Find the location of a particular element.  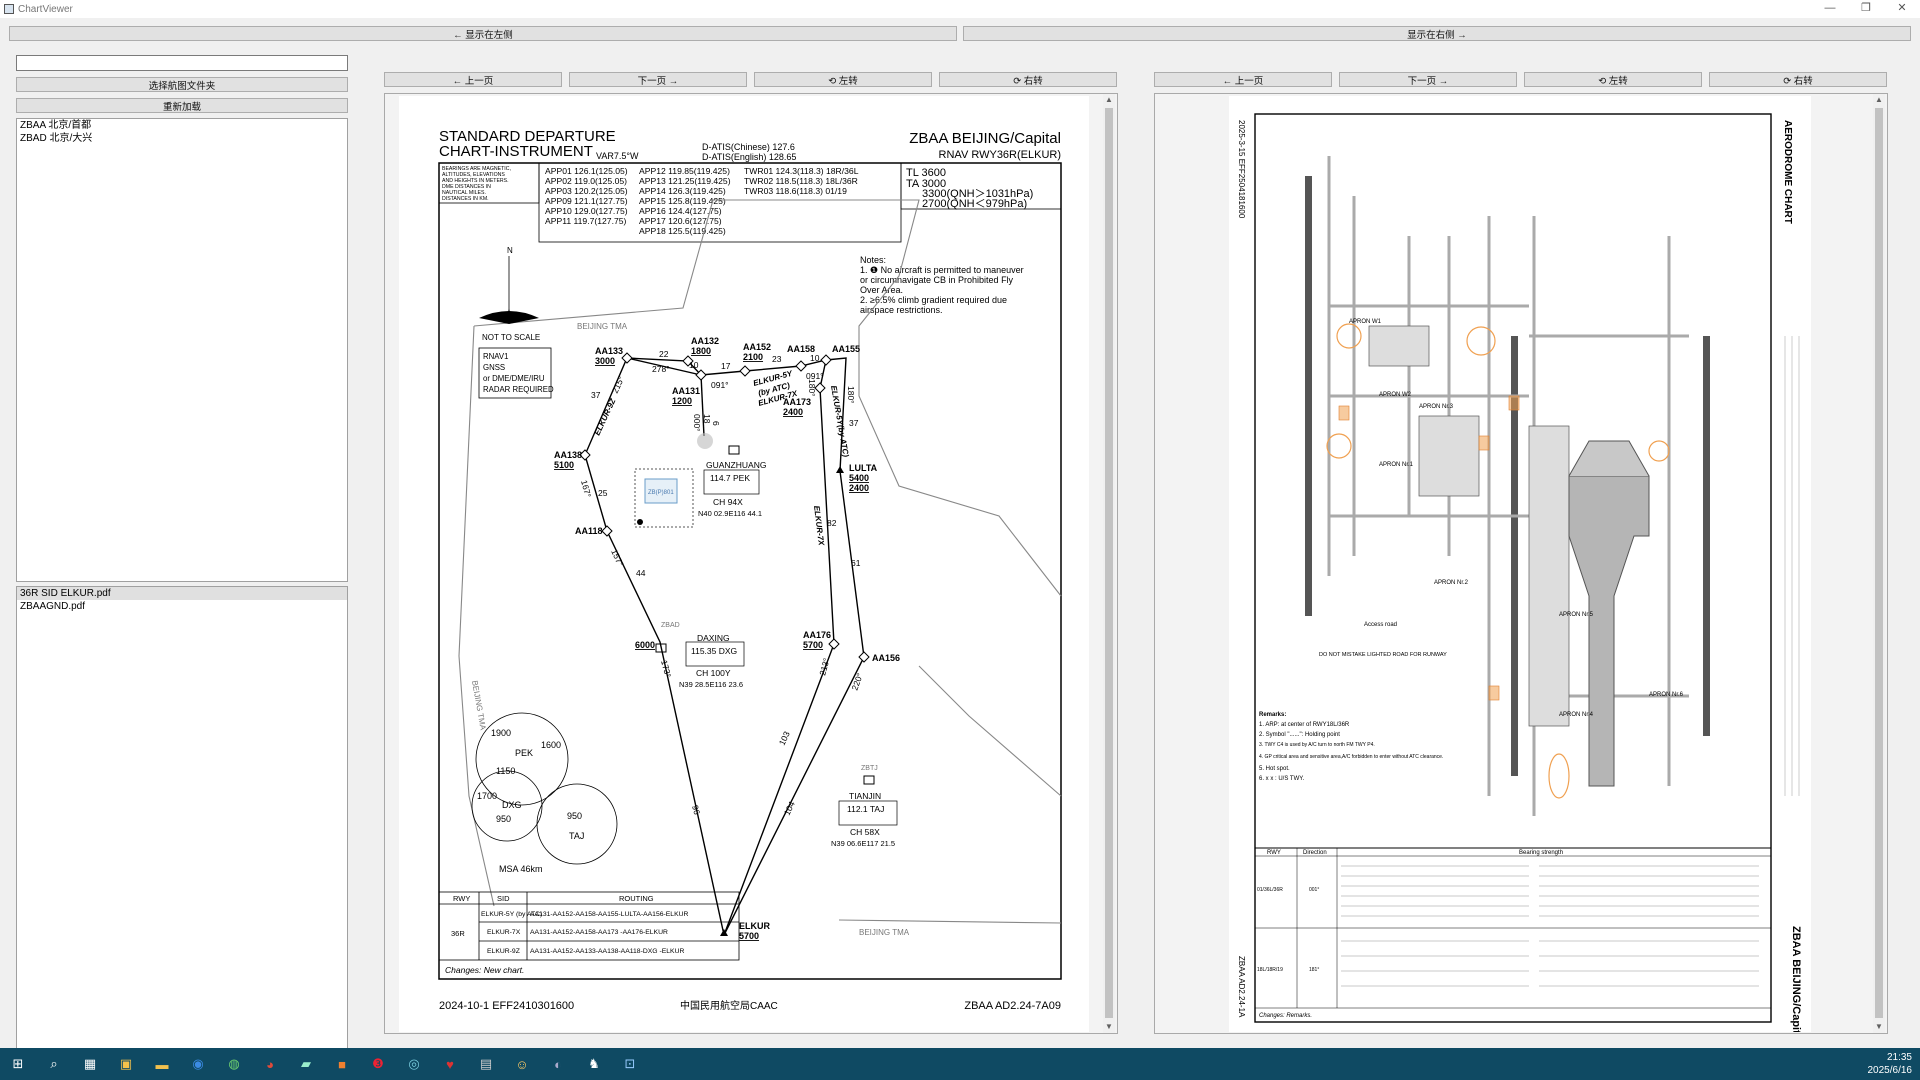

navaid-name: GUANZHUANG is located at coordinates (736, 465).